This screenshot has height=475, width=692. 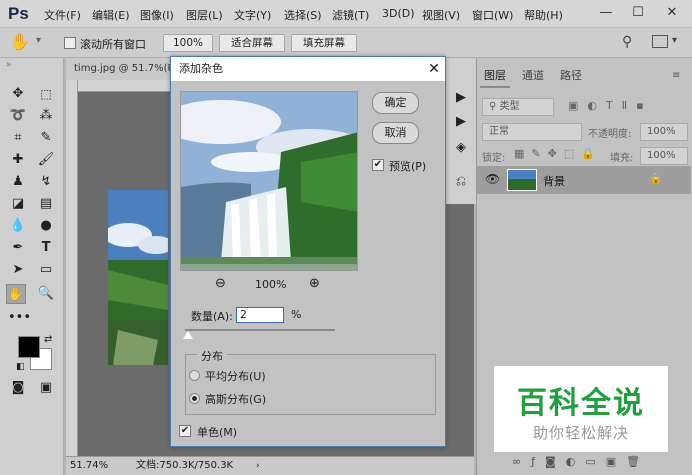 I want to click on amount-input: 2, so click(x=260, y=315).